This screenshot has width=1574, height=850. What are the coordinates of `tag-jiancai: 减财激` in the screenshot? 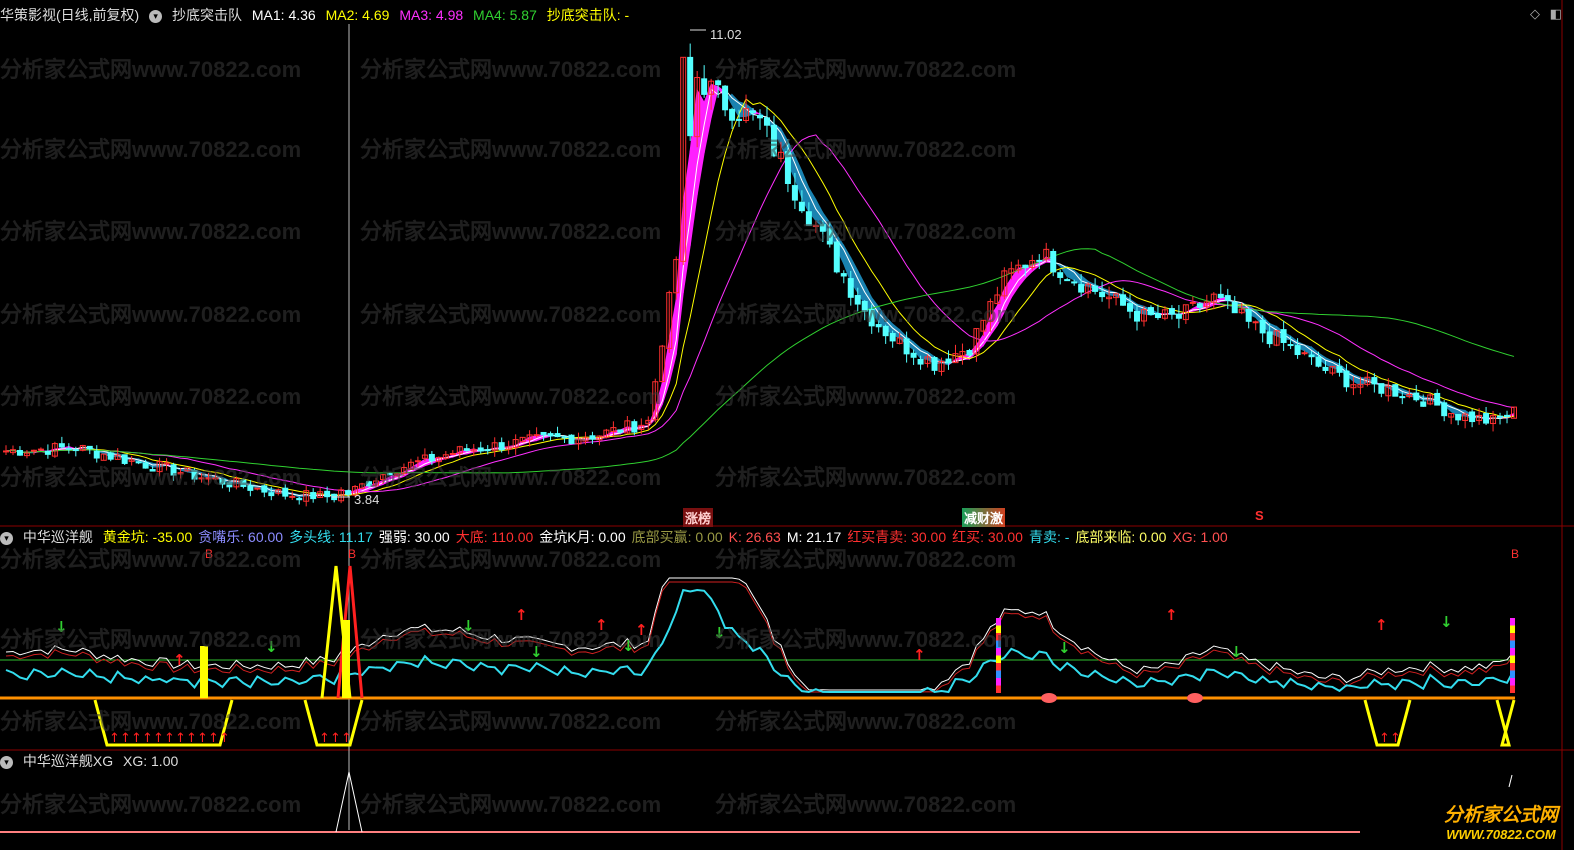 It's located at (984, 517).